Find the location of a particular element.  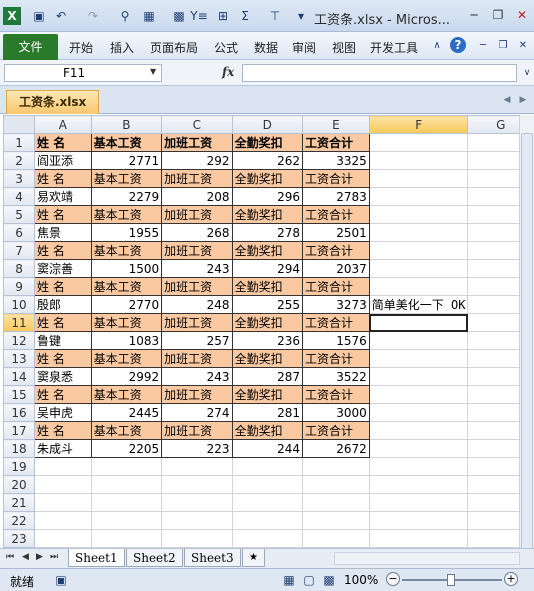

cell: 1500 is located at coordinates (126, 268).